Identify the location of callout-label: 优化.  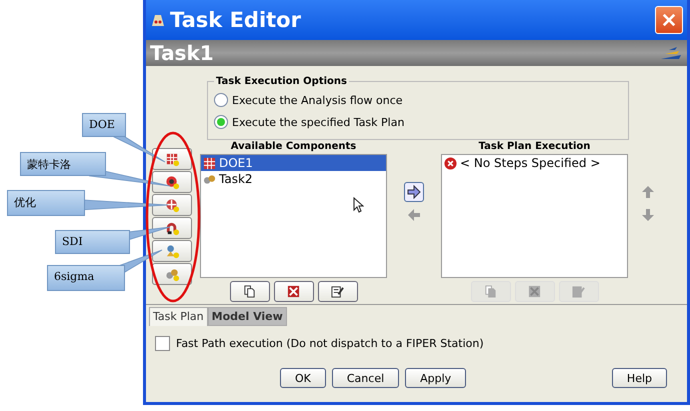
(46, 203).